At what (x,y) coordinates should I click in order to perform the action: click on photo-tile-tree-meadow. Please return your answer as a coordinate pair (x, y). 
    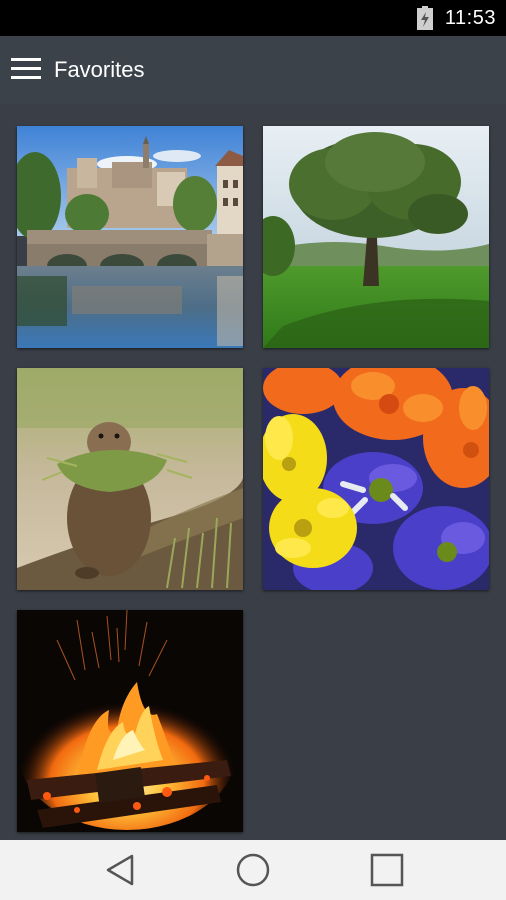
    Looking at the image, I should click on (376, 237).